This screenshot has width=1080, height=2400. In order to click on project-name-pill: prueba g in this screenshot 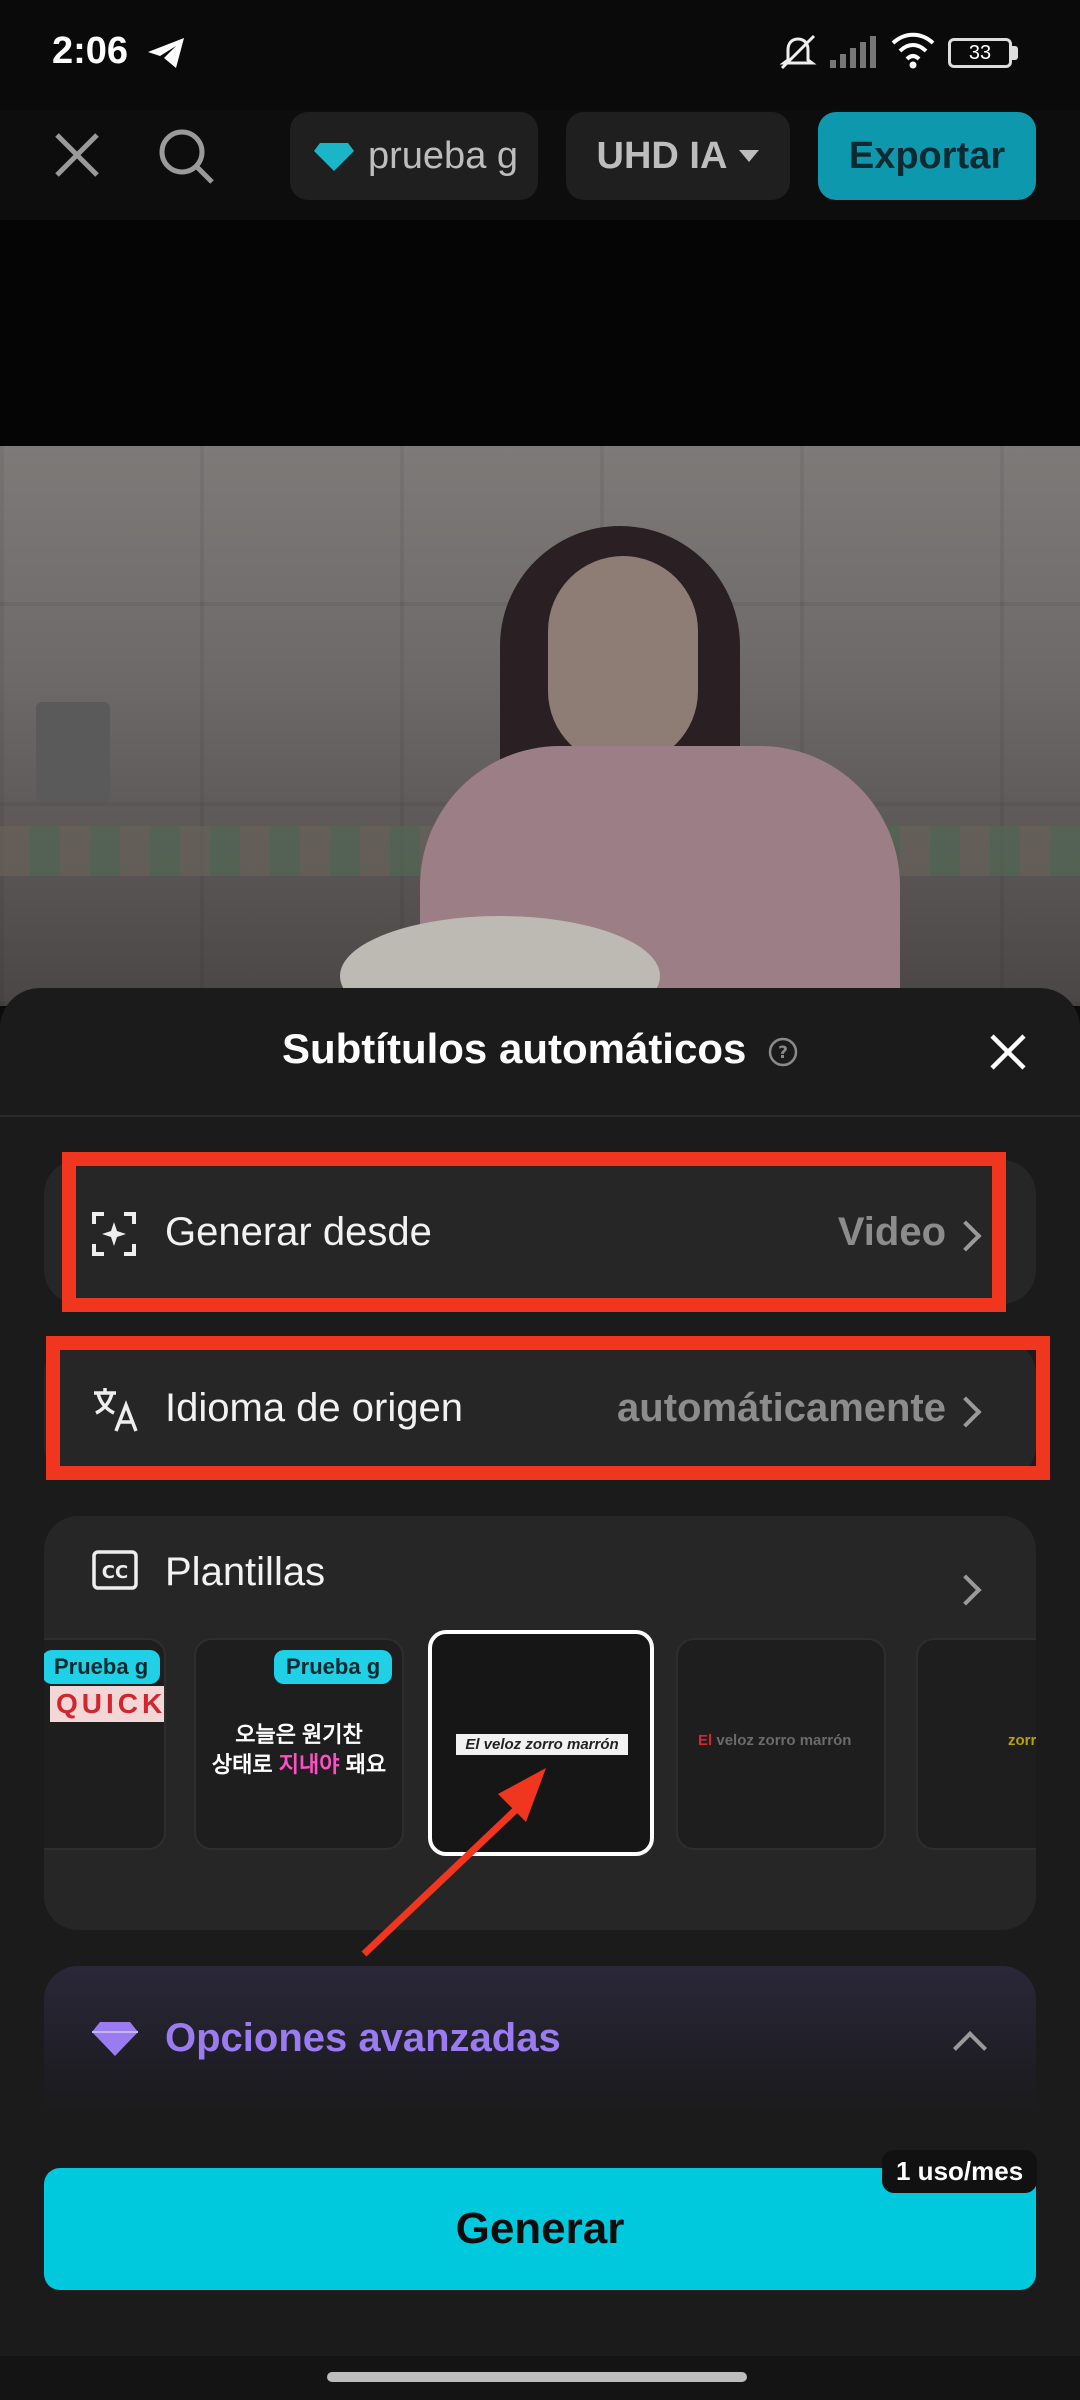, I will do `click(414, 156)`.